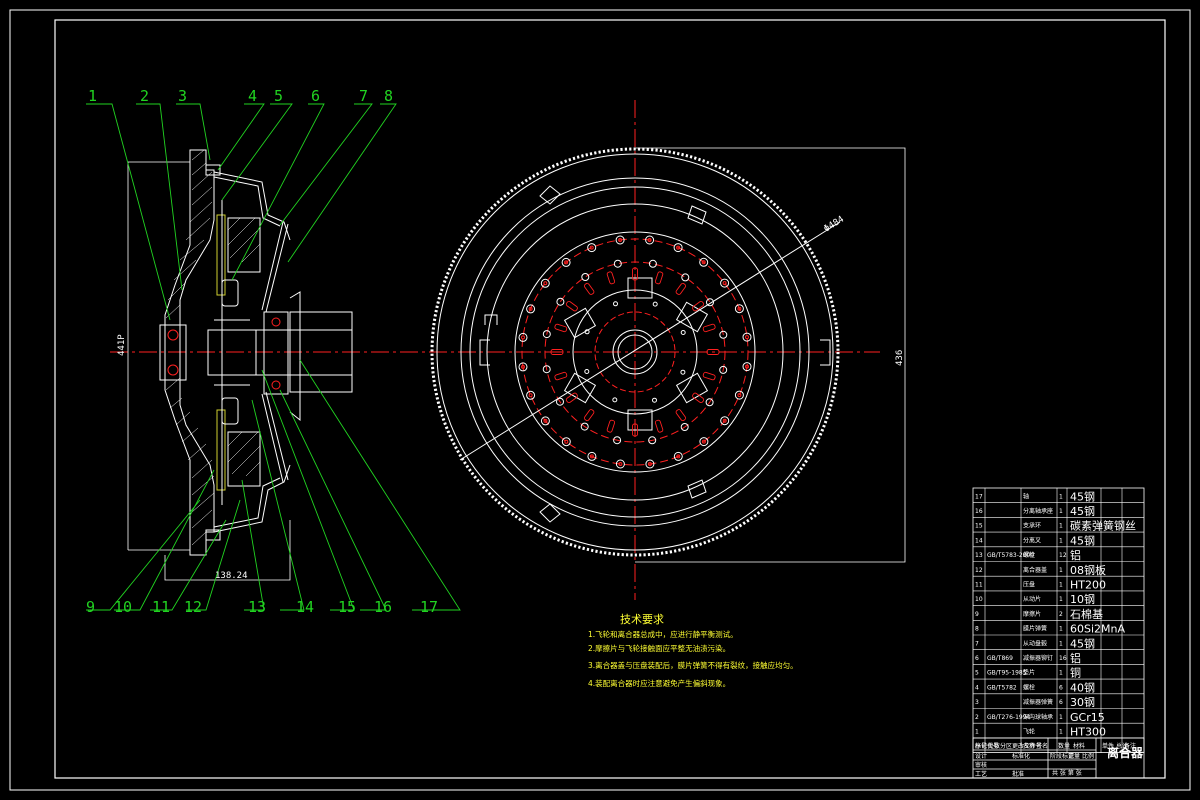 This screenshot has height=800, width=1200. Describe the element at coordinates (1038, 717) in the screenshot. I see `part-name: 深沟球轴承` at that location.